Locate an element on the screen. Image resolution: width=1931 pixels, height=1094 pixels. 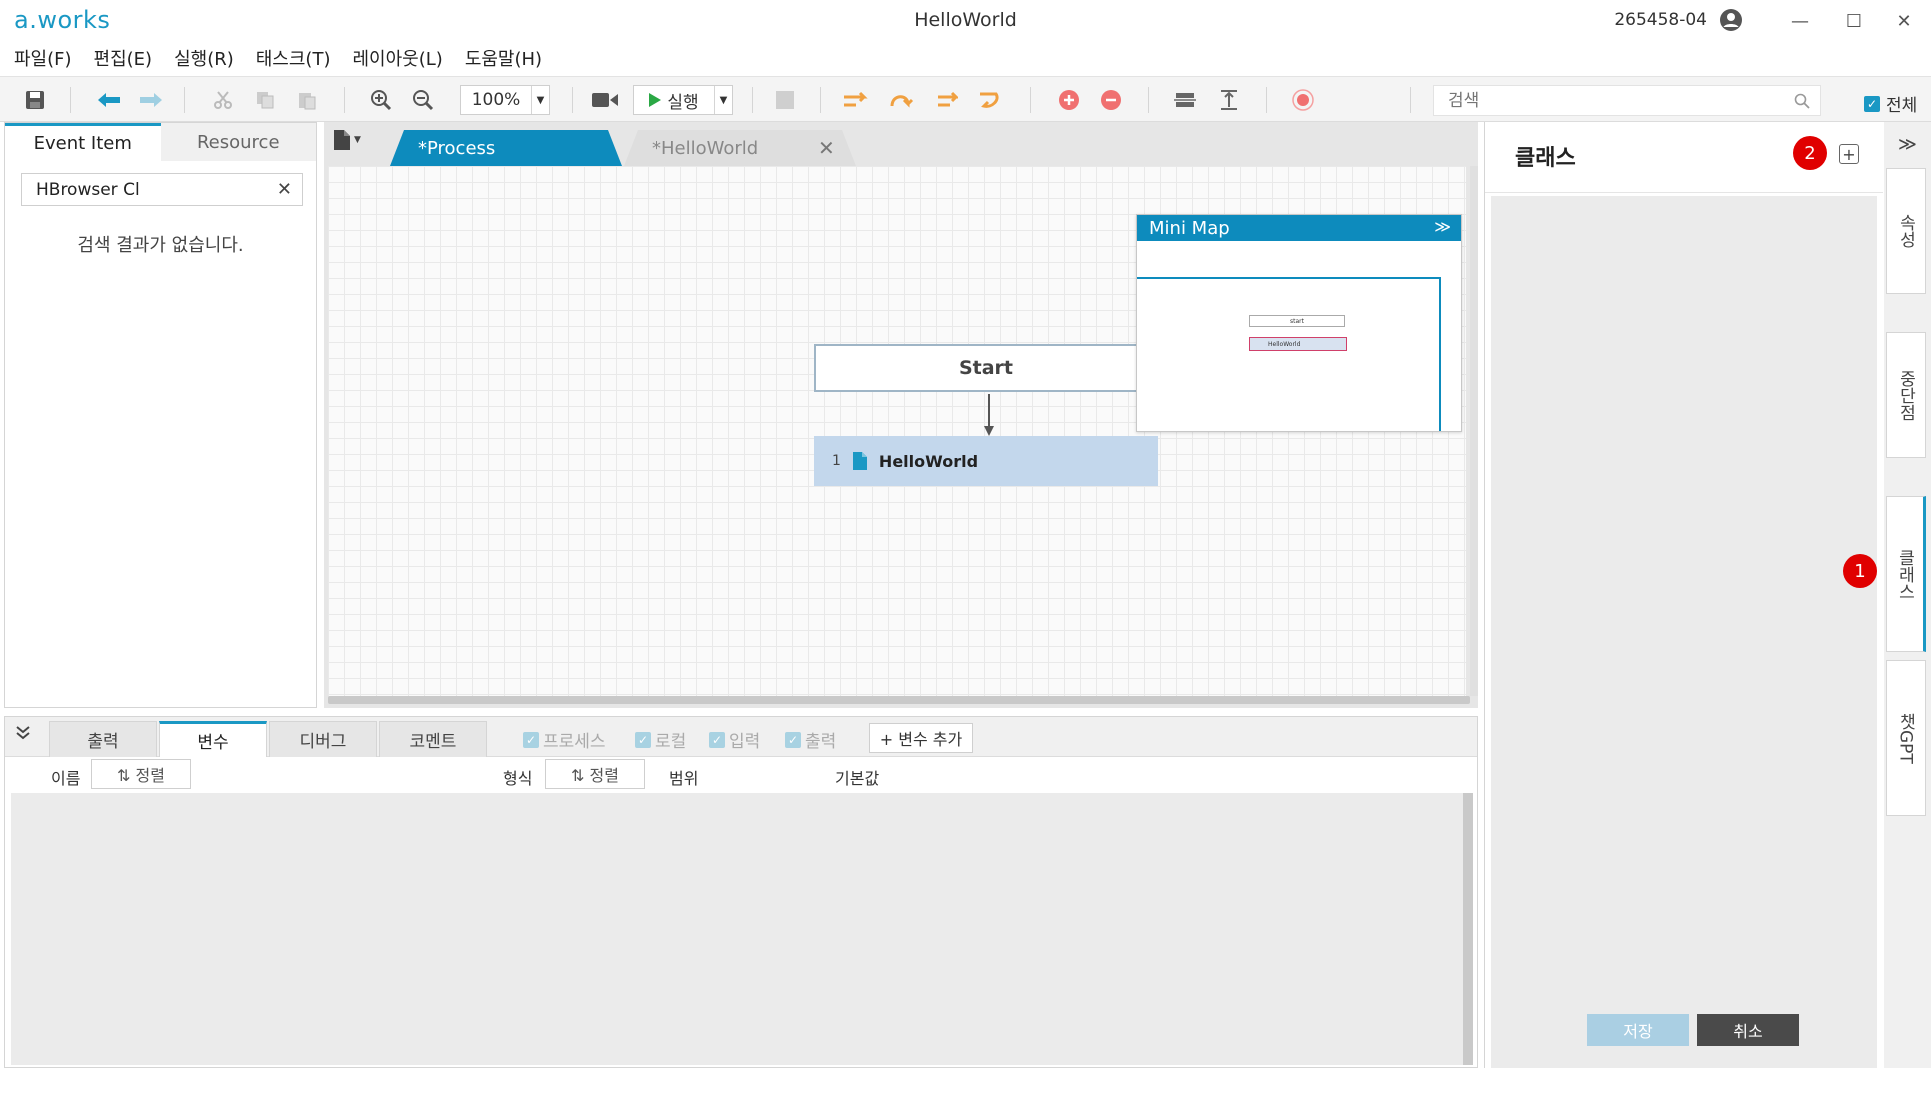
filter-output: ✓ 출력 is located at coordinates (810, 739).